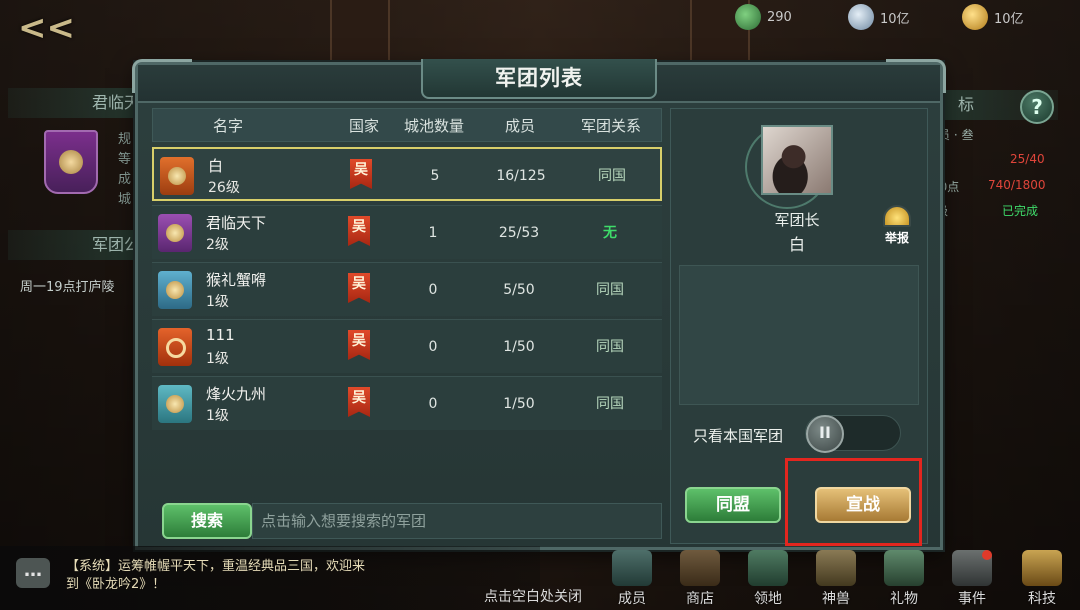  Describe the element at coordinates (224, 188) in the screenshot. I see `legion-level: 26级` at that location.